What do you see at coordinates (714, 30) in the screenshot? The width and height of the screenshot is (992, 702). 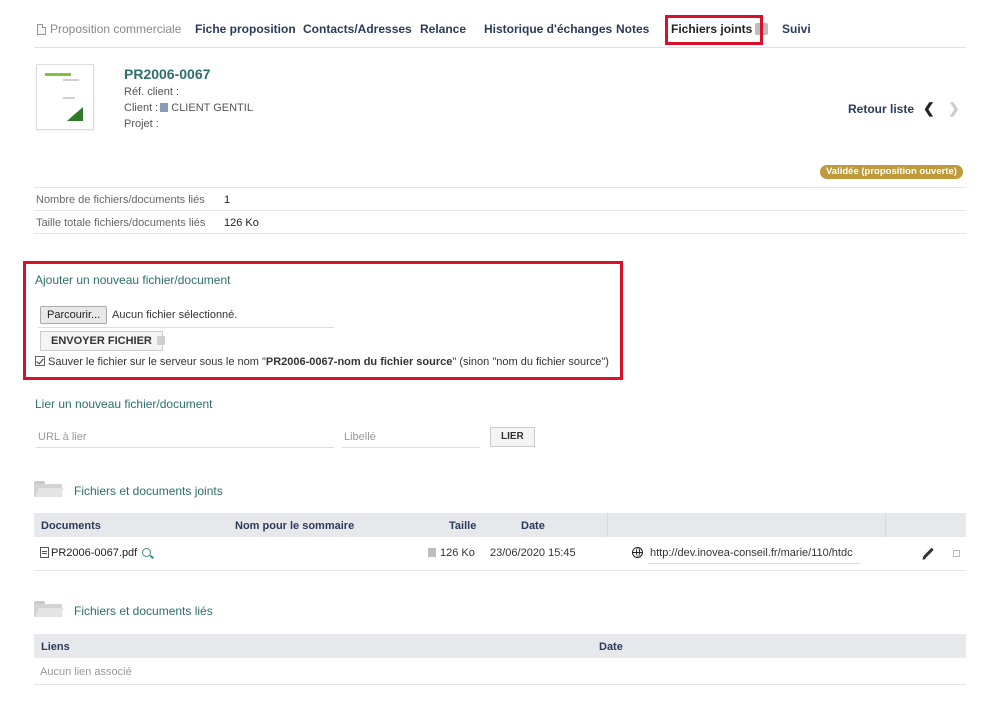 I see `active-tab-highlight` at bounding box center [714, 30].